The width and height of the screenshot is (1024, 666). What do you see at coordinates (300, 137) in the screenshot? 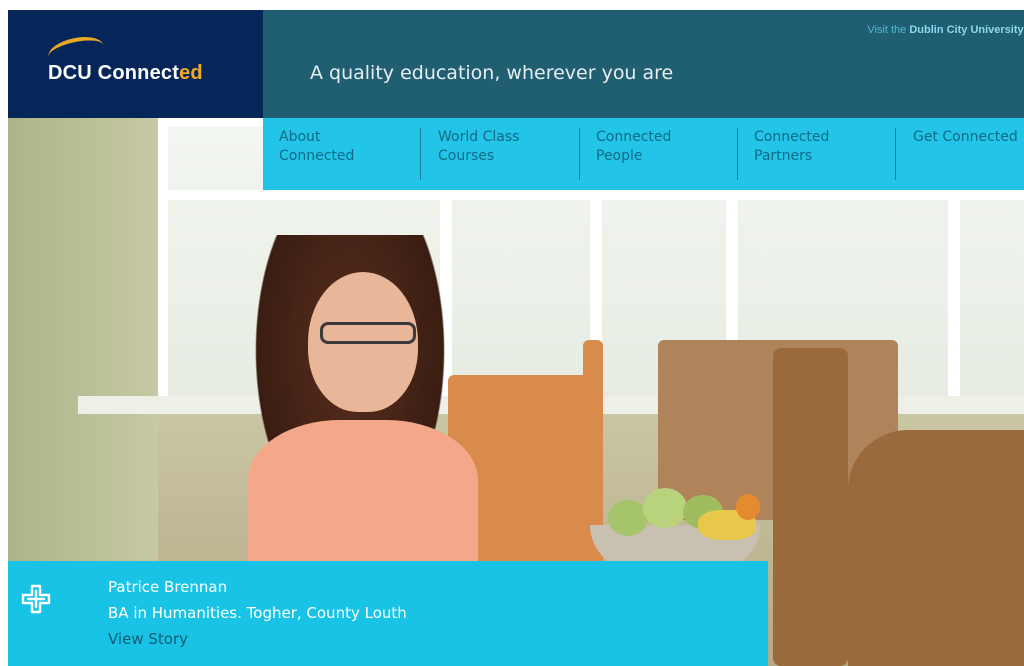
I see `nav-label: About` at bounding box center [300, 137].